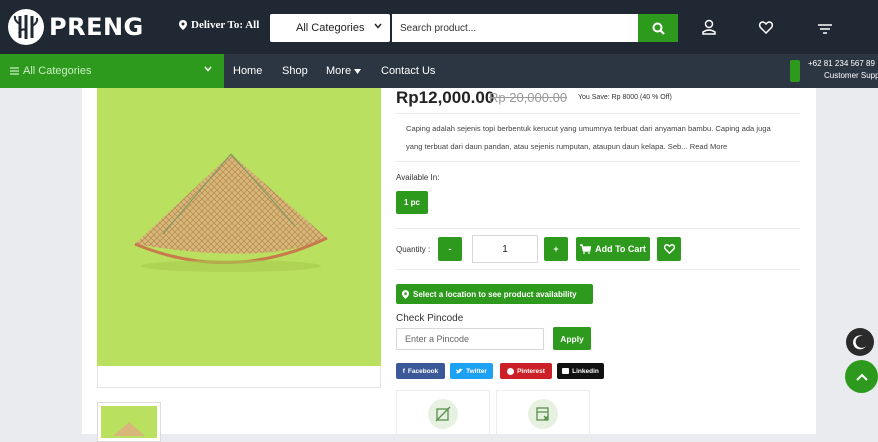 The image size is (878, 442). I want to click on pincode-input, so click(470, 339).